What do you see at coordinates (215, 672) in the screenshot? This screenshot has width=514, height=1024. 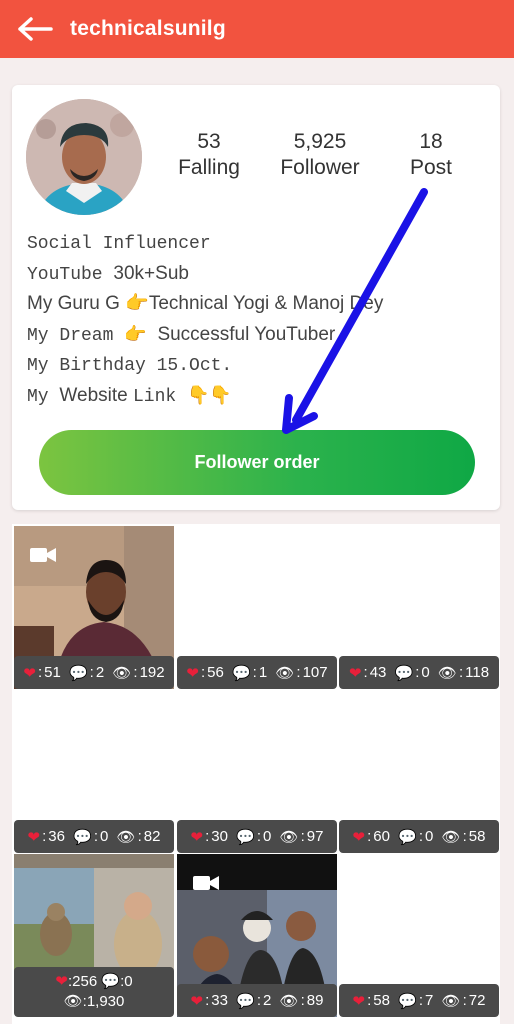 I see `heart-count: 56` at bounding box center [215, 672].